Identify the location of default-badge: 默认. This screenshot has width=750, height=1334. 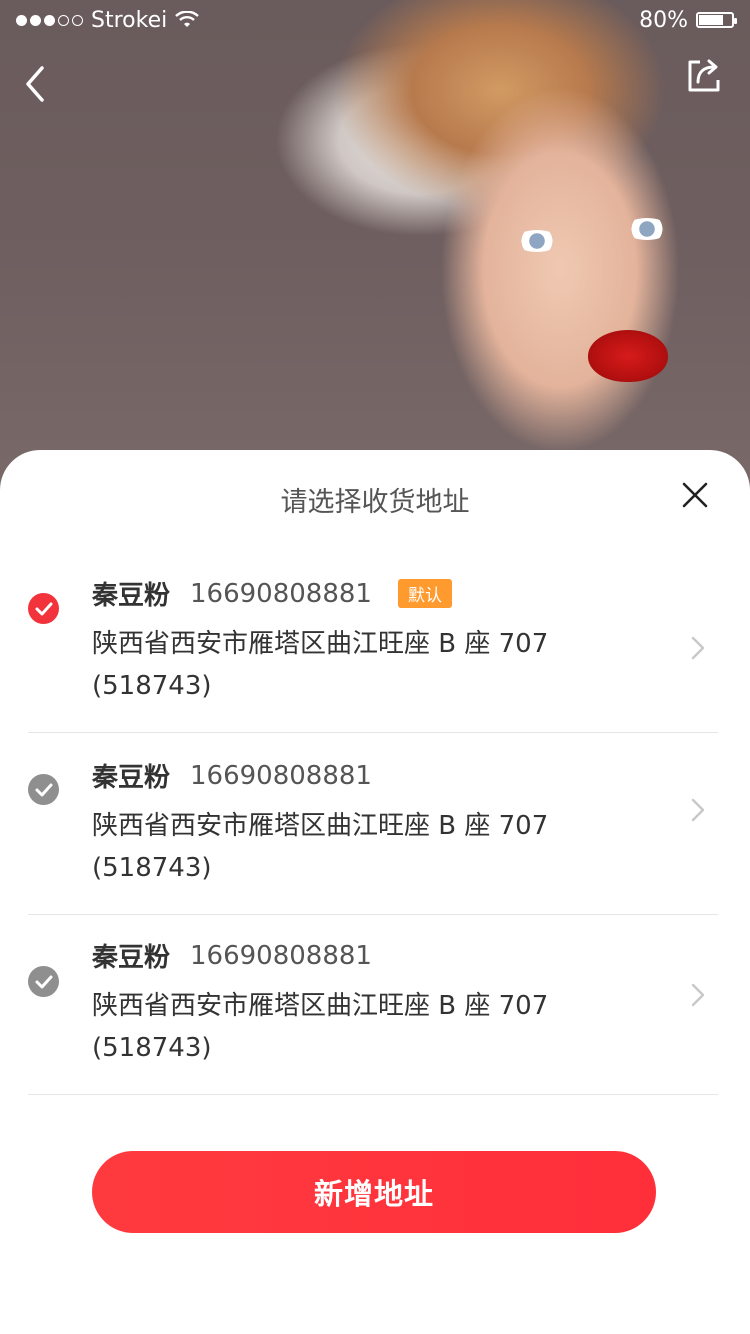
(424, 593).